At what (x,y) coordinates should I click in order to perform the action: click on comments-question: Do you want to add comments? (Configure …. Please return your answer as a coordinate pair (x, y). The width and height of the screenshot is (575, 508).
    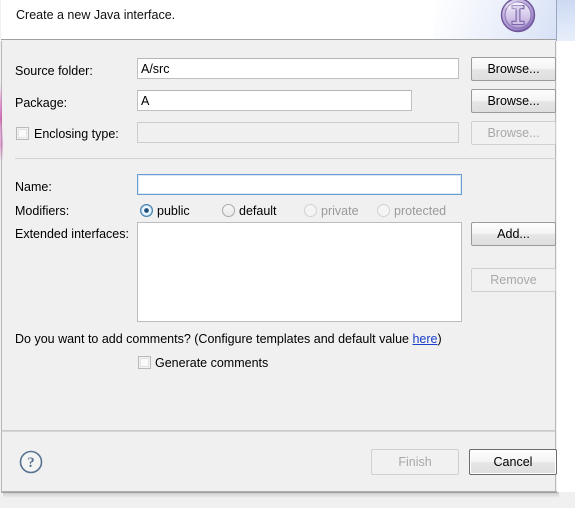
    Looking at the image, I should click on (228, 339).